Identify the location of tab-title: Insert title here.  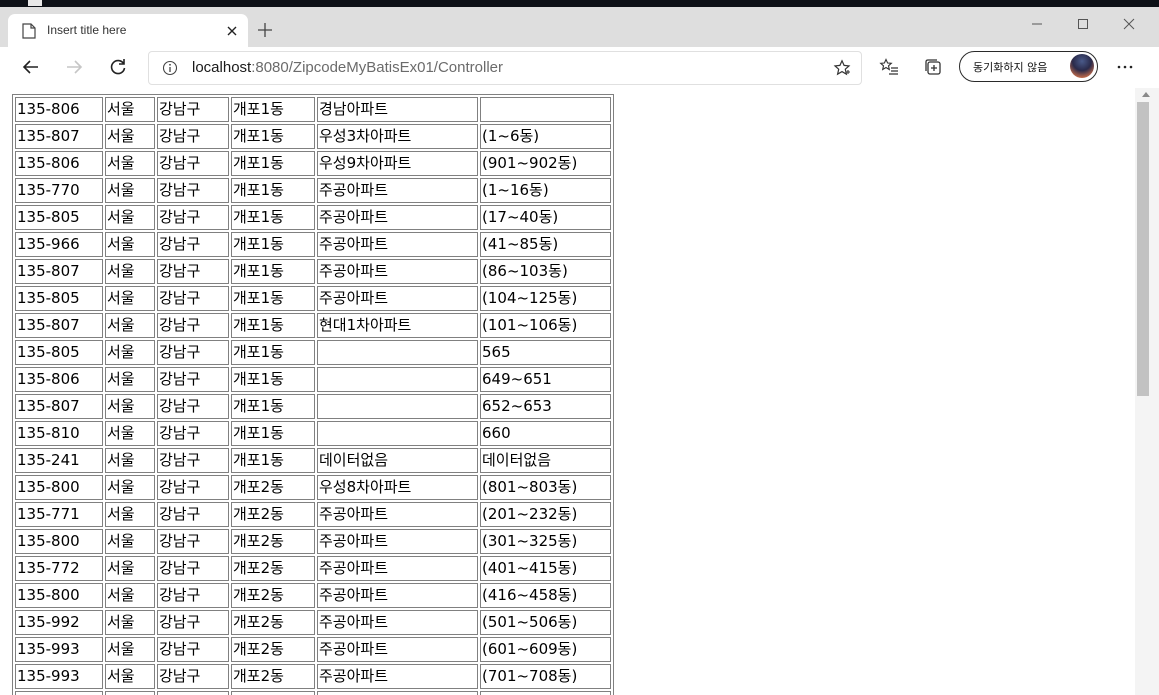
(87, 30).